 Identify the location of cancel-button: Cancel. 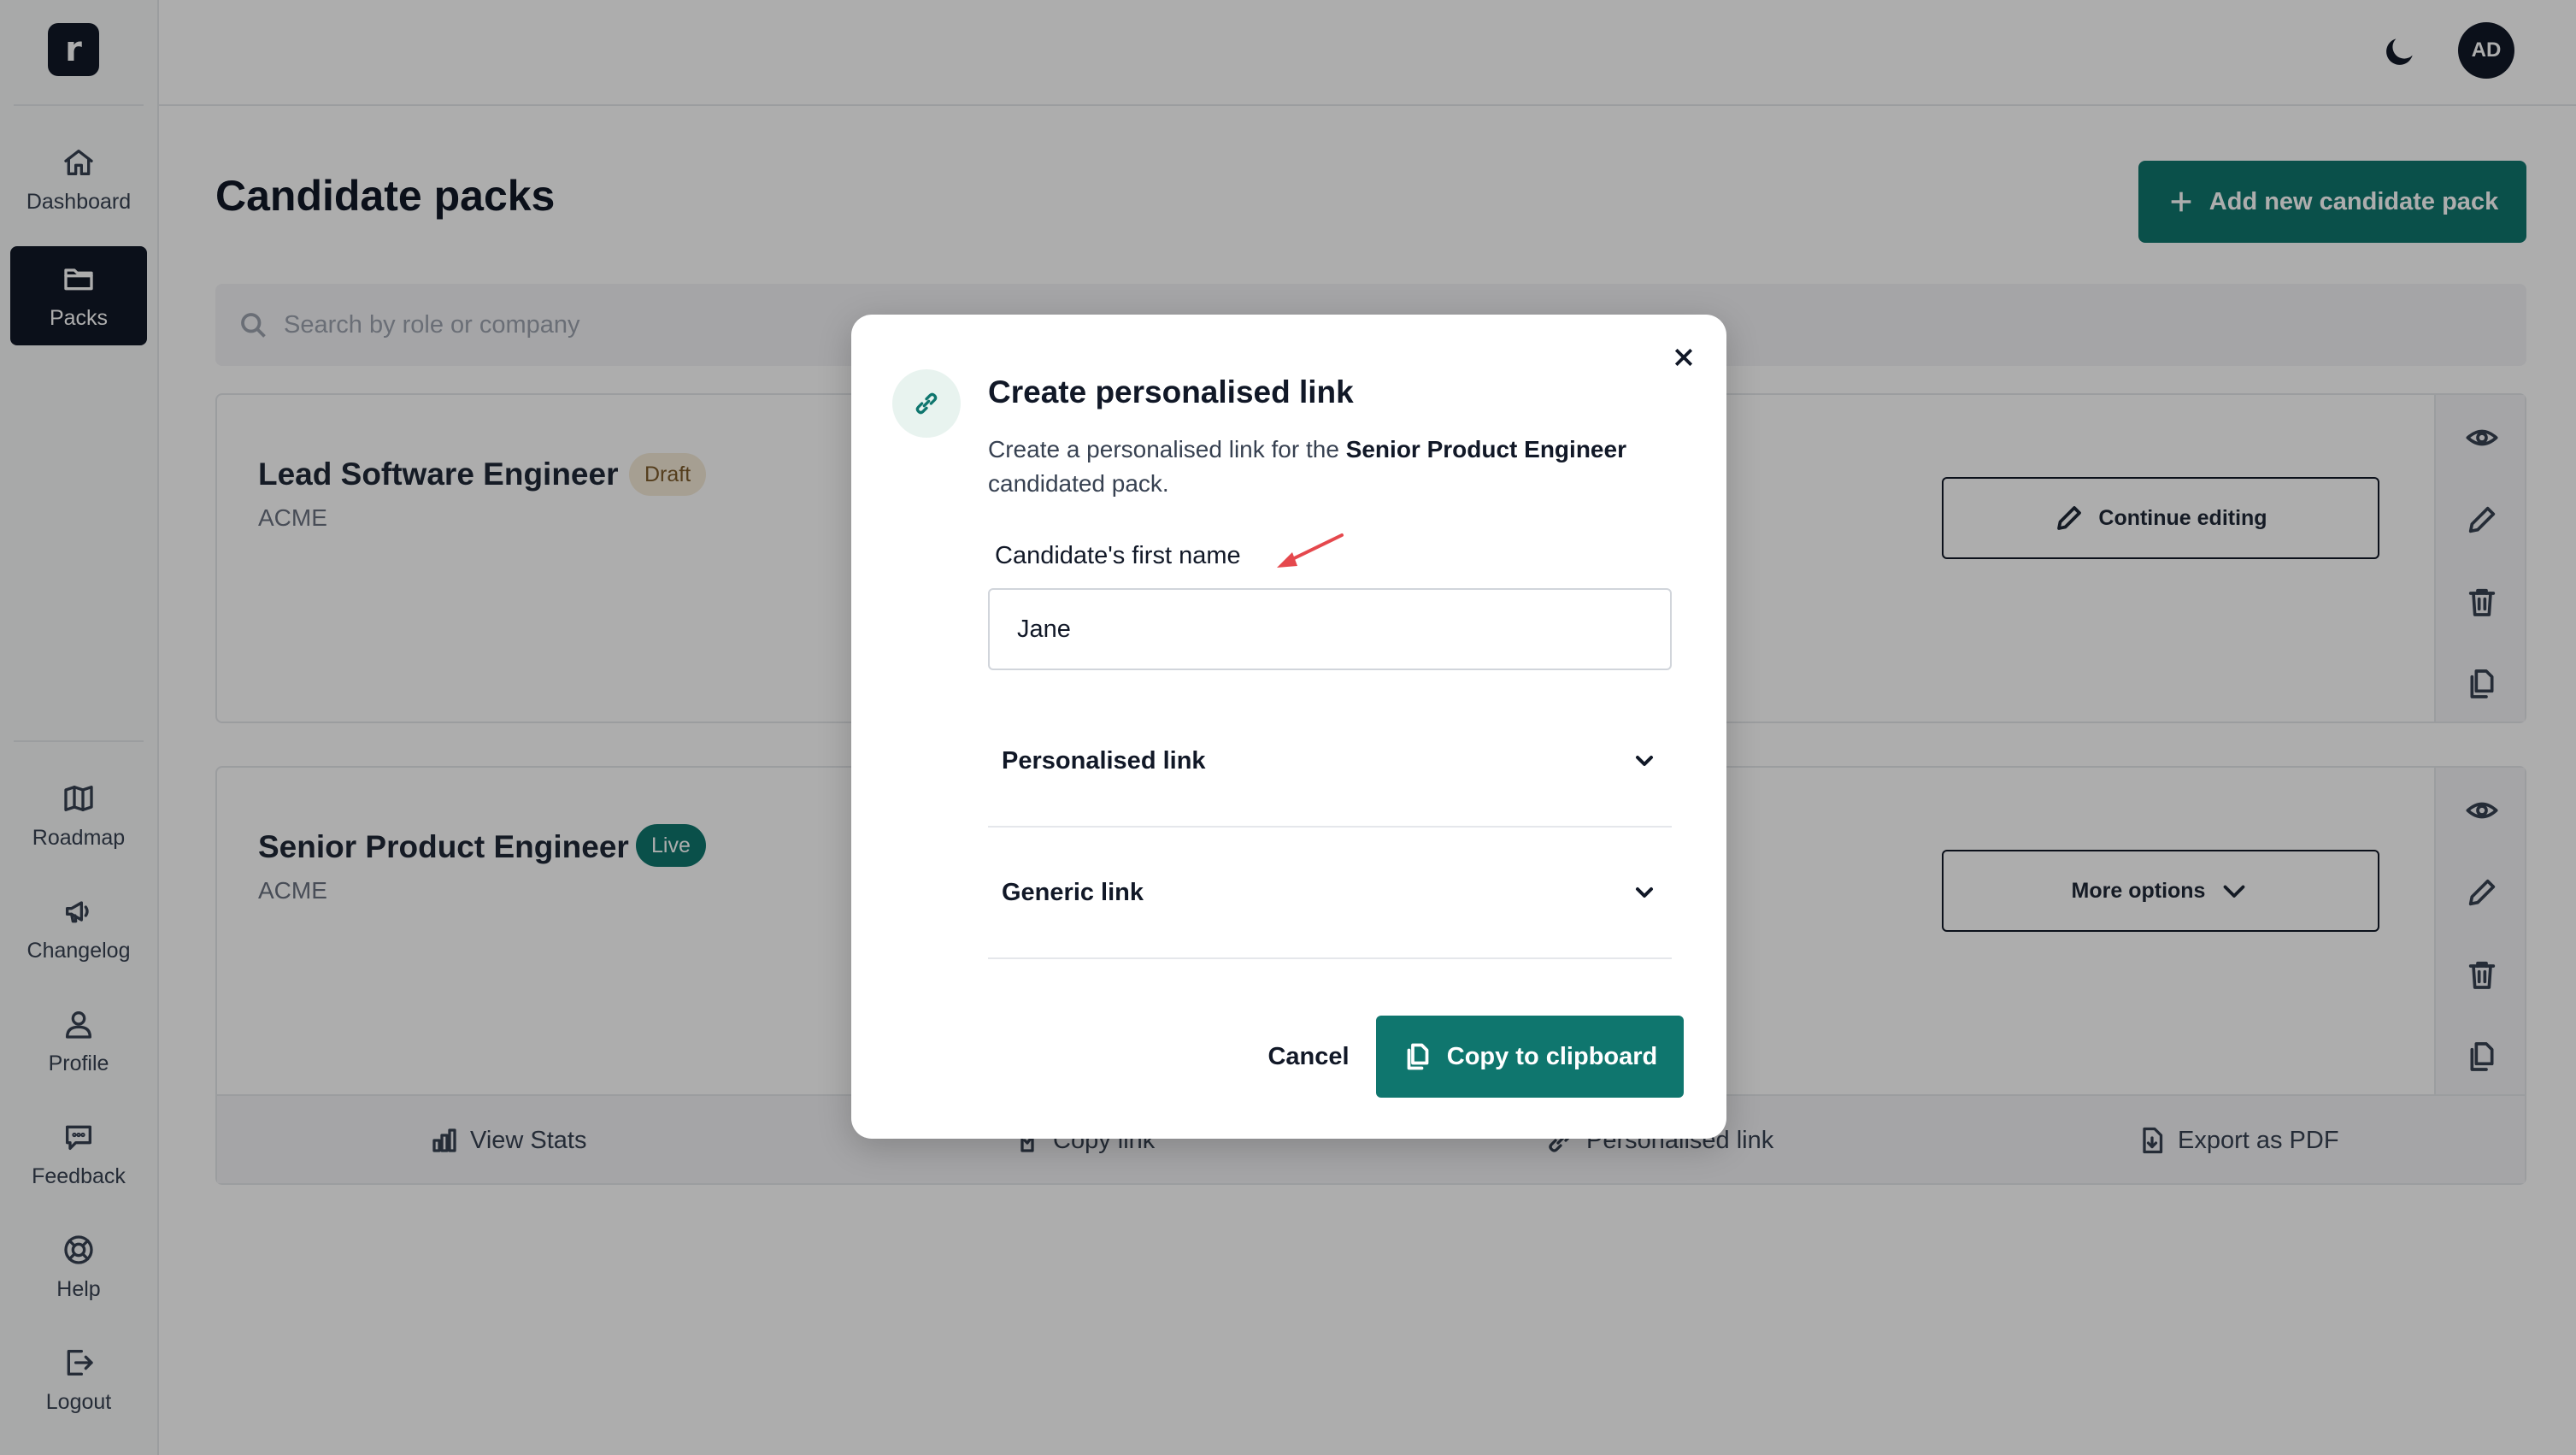
(1308, 1057).